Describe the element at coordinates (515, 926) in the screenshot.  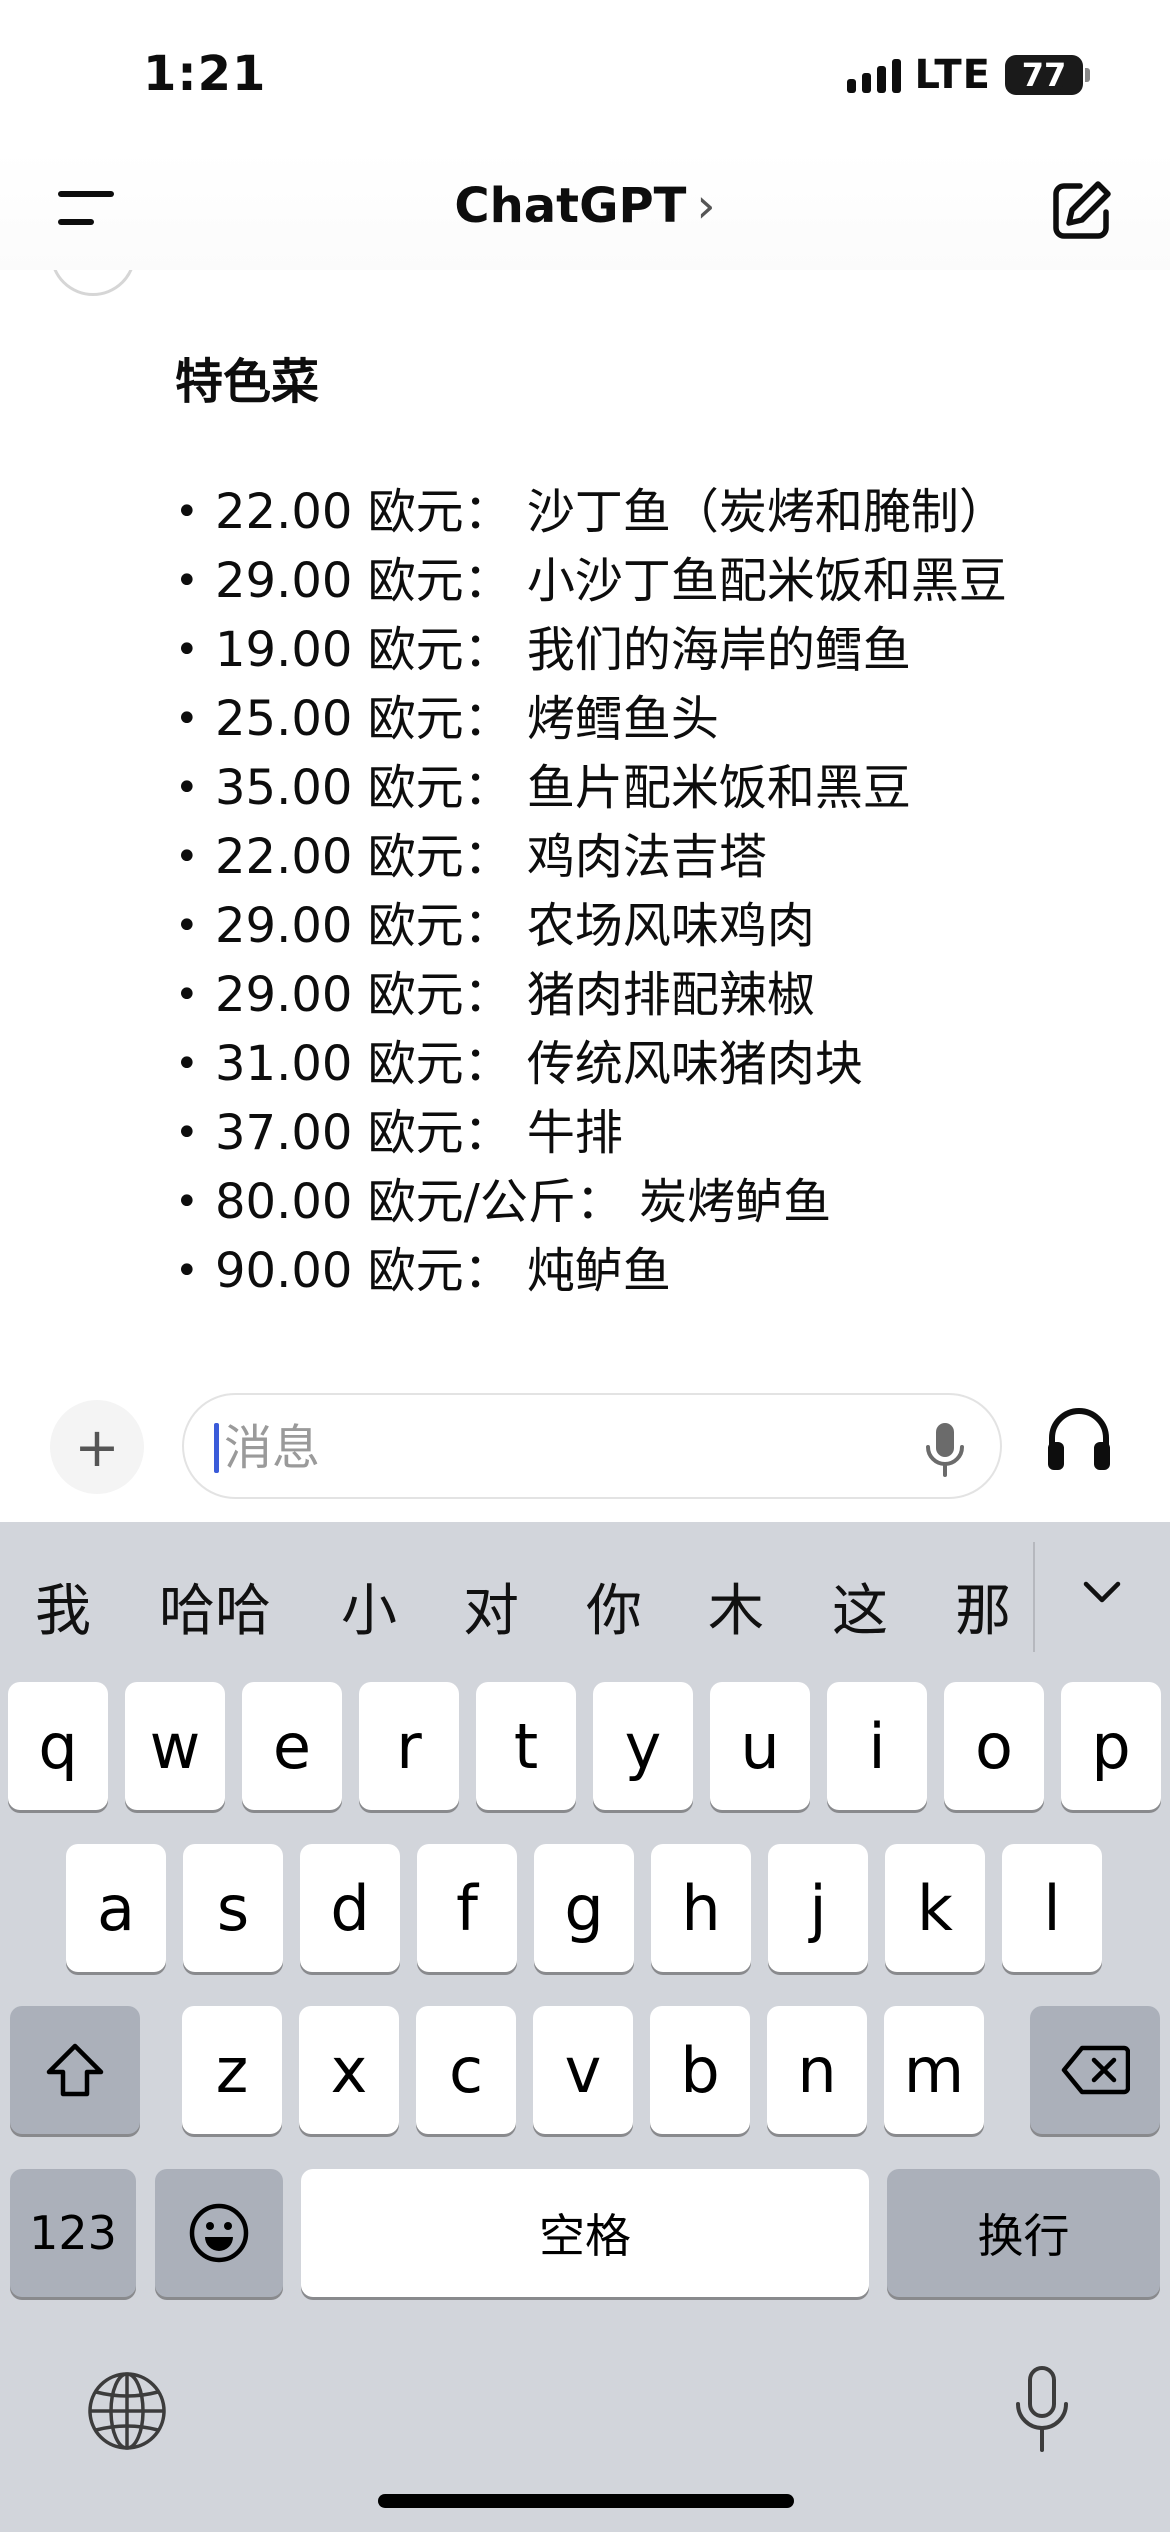
I see `menu-item-text: 29.00 欧元： 农场风味鸡肉` at that location.